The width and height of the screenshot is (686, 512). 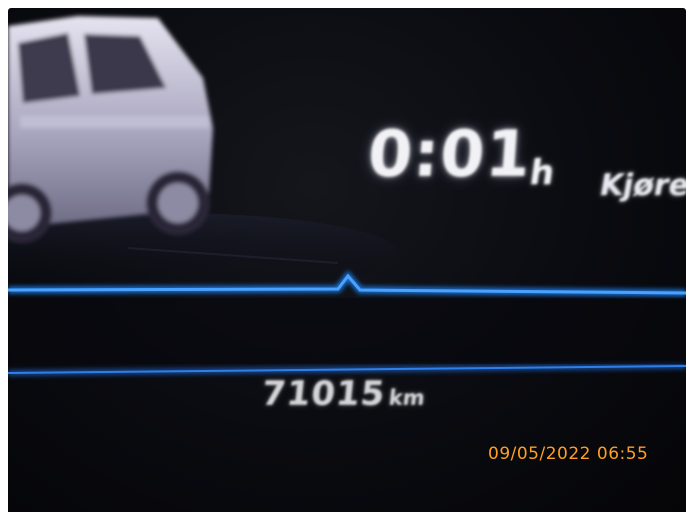 What do you see at coordinates (323, 394) in the screenshot?
I see `odometer-value: 71015` at bounding box center [323, 394].